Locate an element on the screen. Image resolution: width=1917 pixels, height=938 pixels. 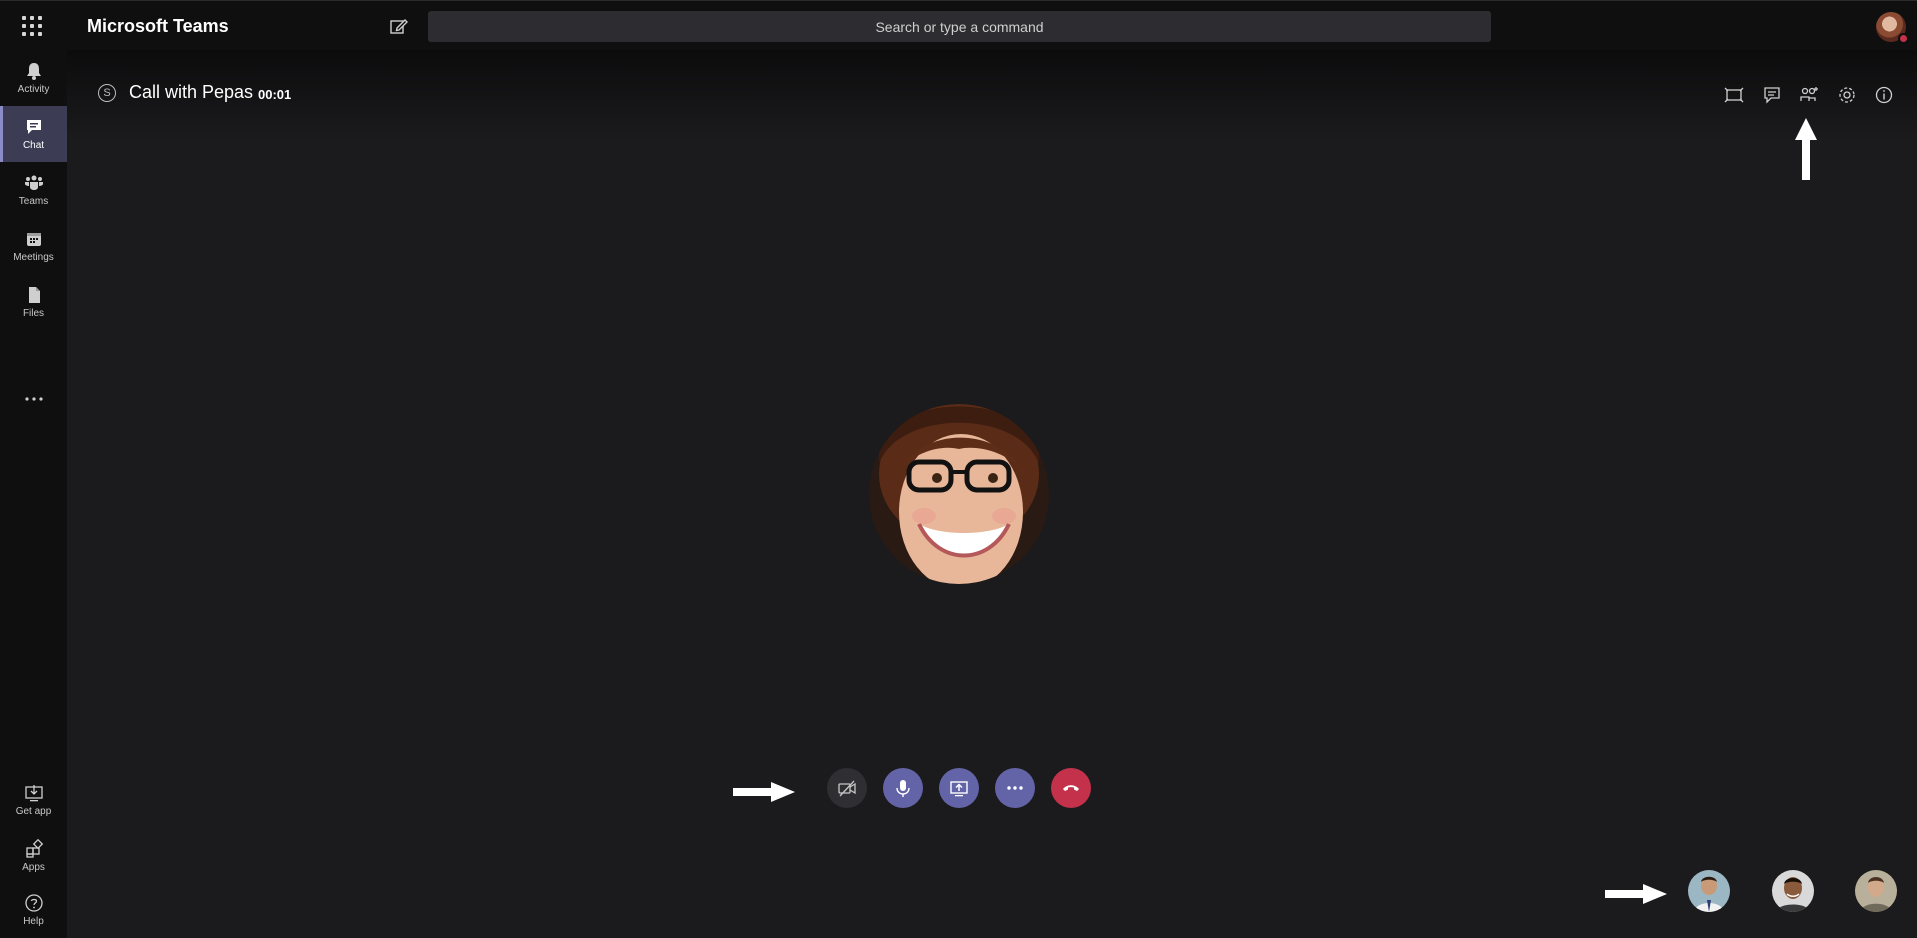
hang-up-icon is located at coordinates (1071, 788).